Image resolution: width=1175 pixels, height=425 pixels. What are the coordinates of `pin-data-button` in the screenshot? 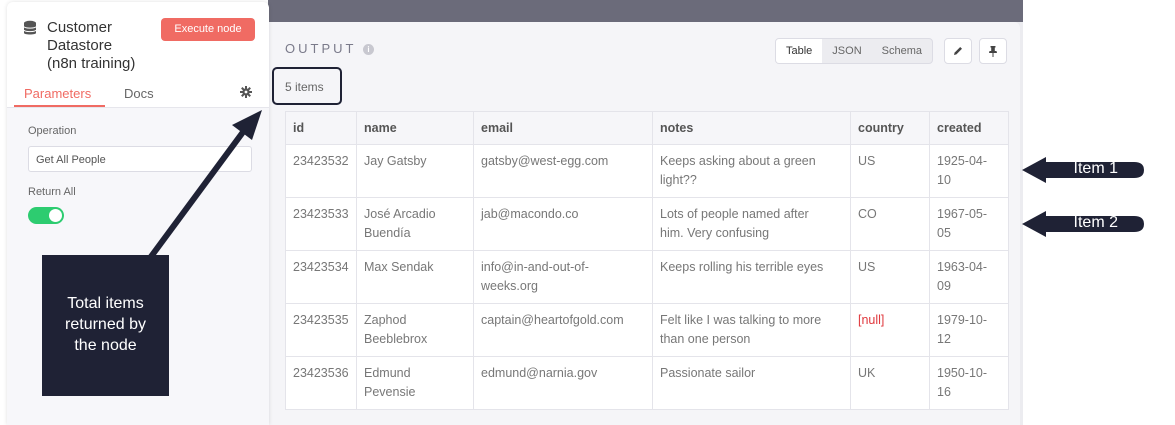 It's located at (993, 51).